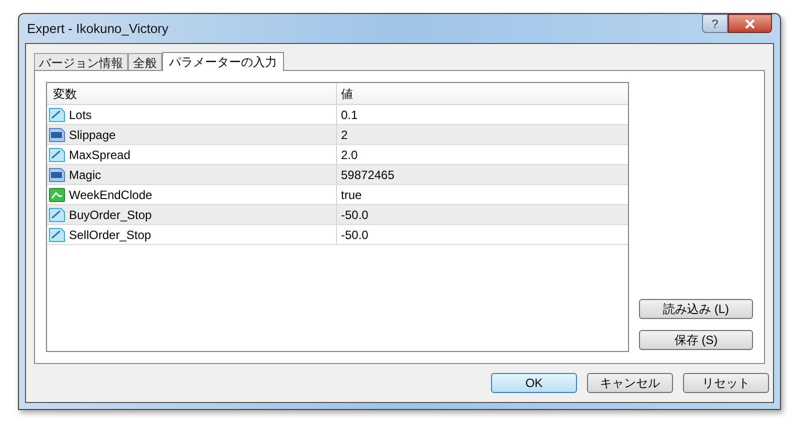  I want to click on parameter-value: 2.0, so click(482, 154).